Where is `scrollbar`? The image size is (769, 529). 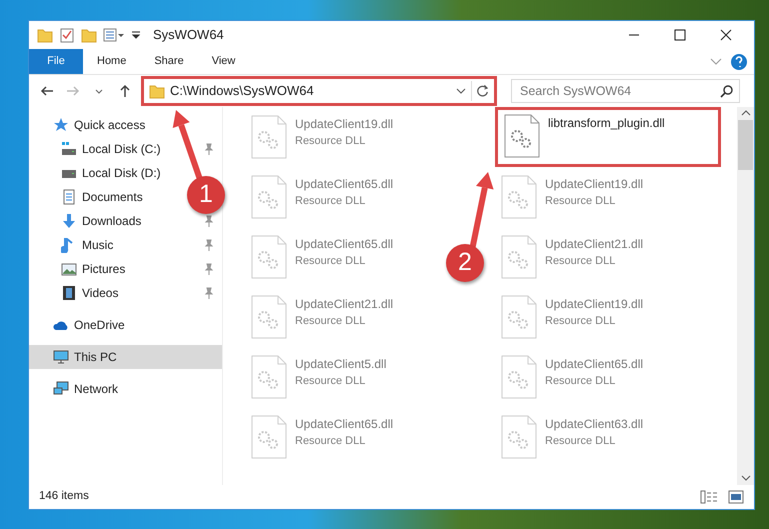 scrollbar is located at coordinates (745, 296).